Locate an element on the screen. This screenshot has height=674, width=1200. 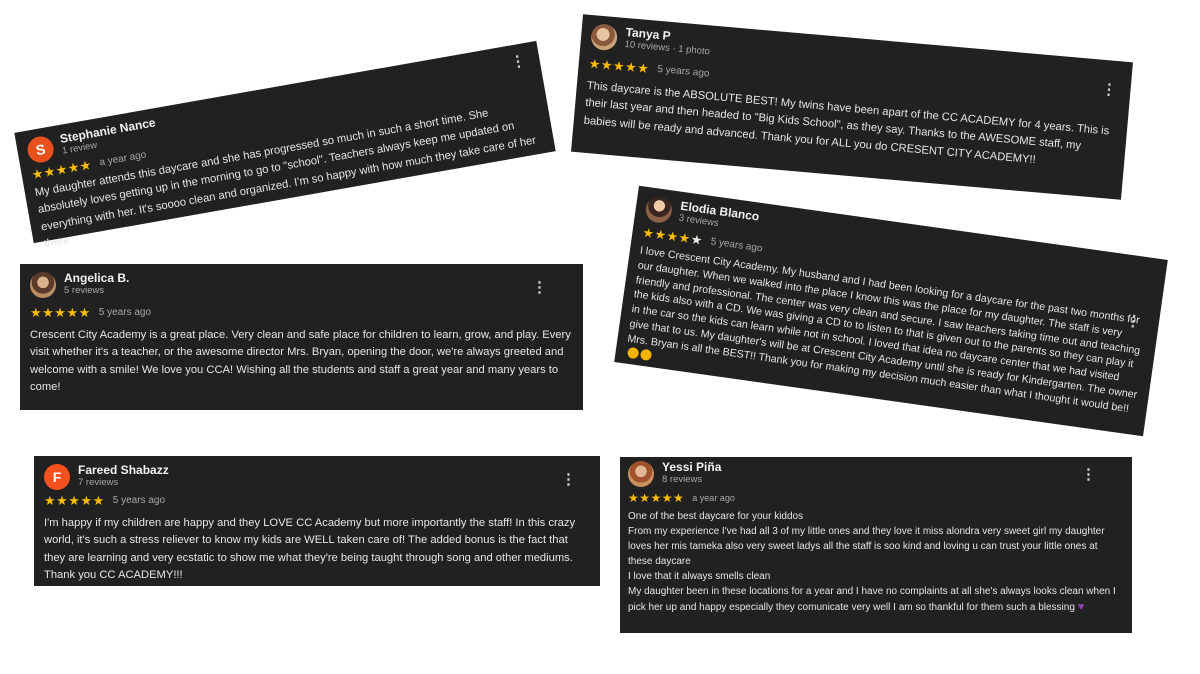
review-header: Yessi Piña 8 reviews ⋮ is located at coordinates (876, 473).